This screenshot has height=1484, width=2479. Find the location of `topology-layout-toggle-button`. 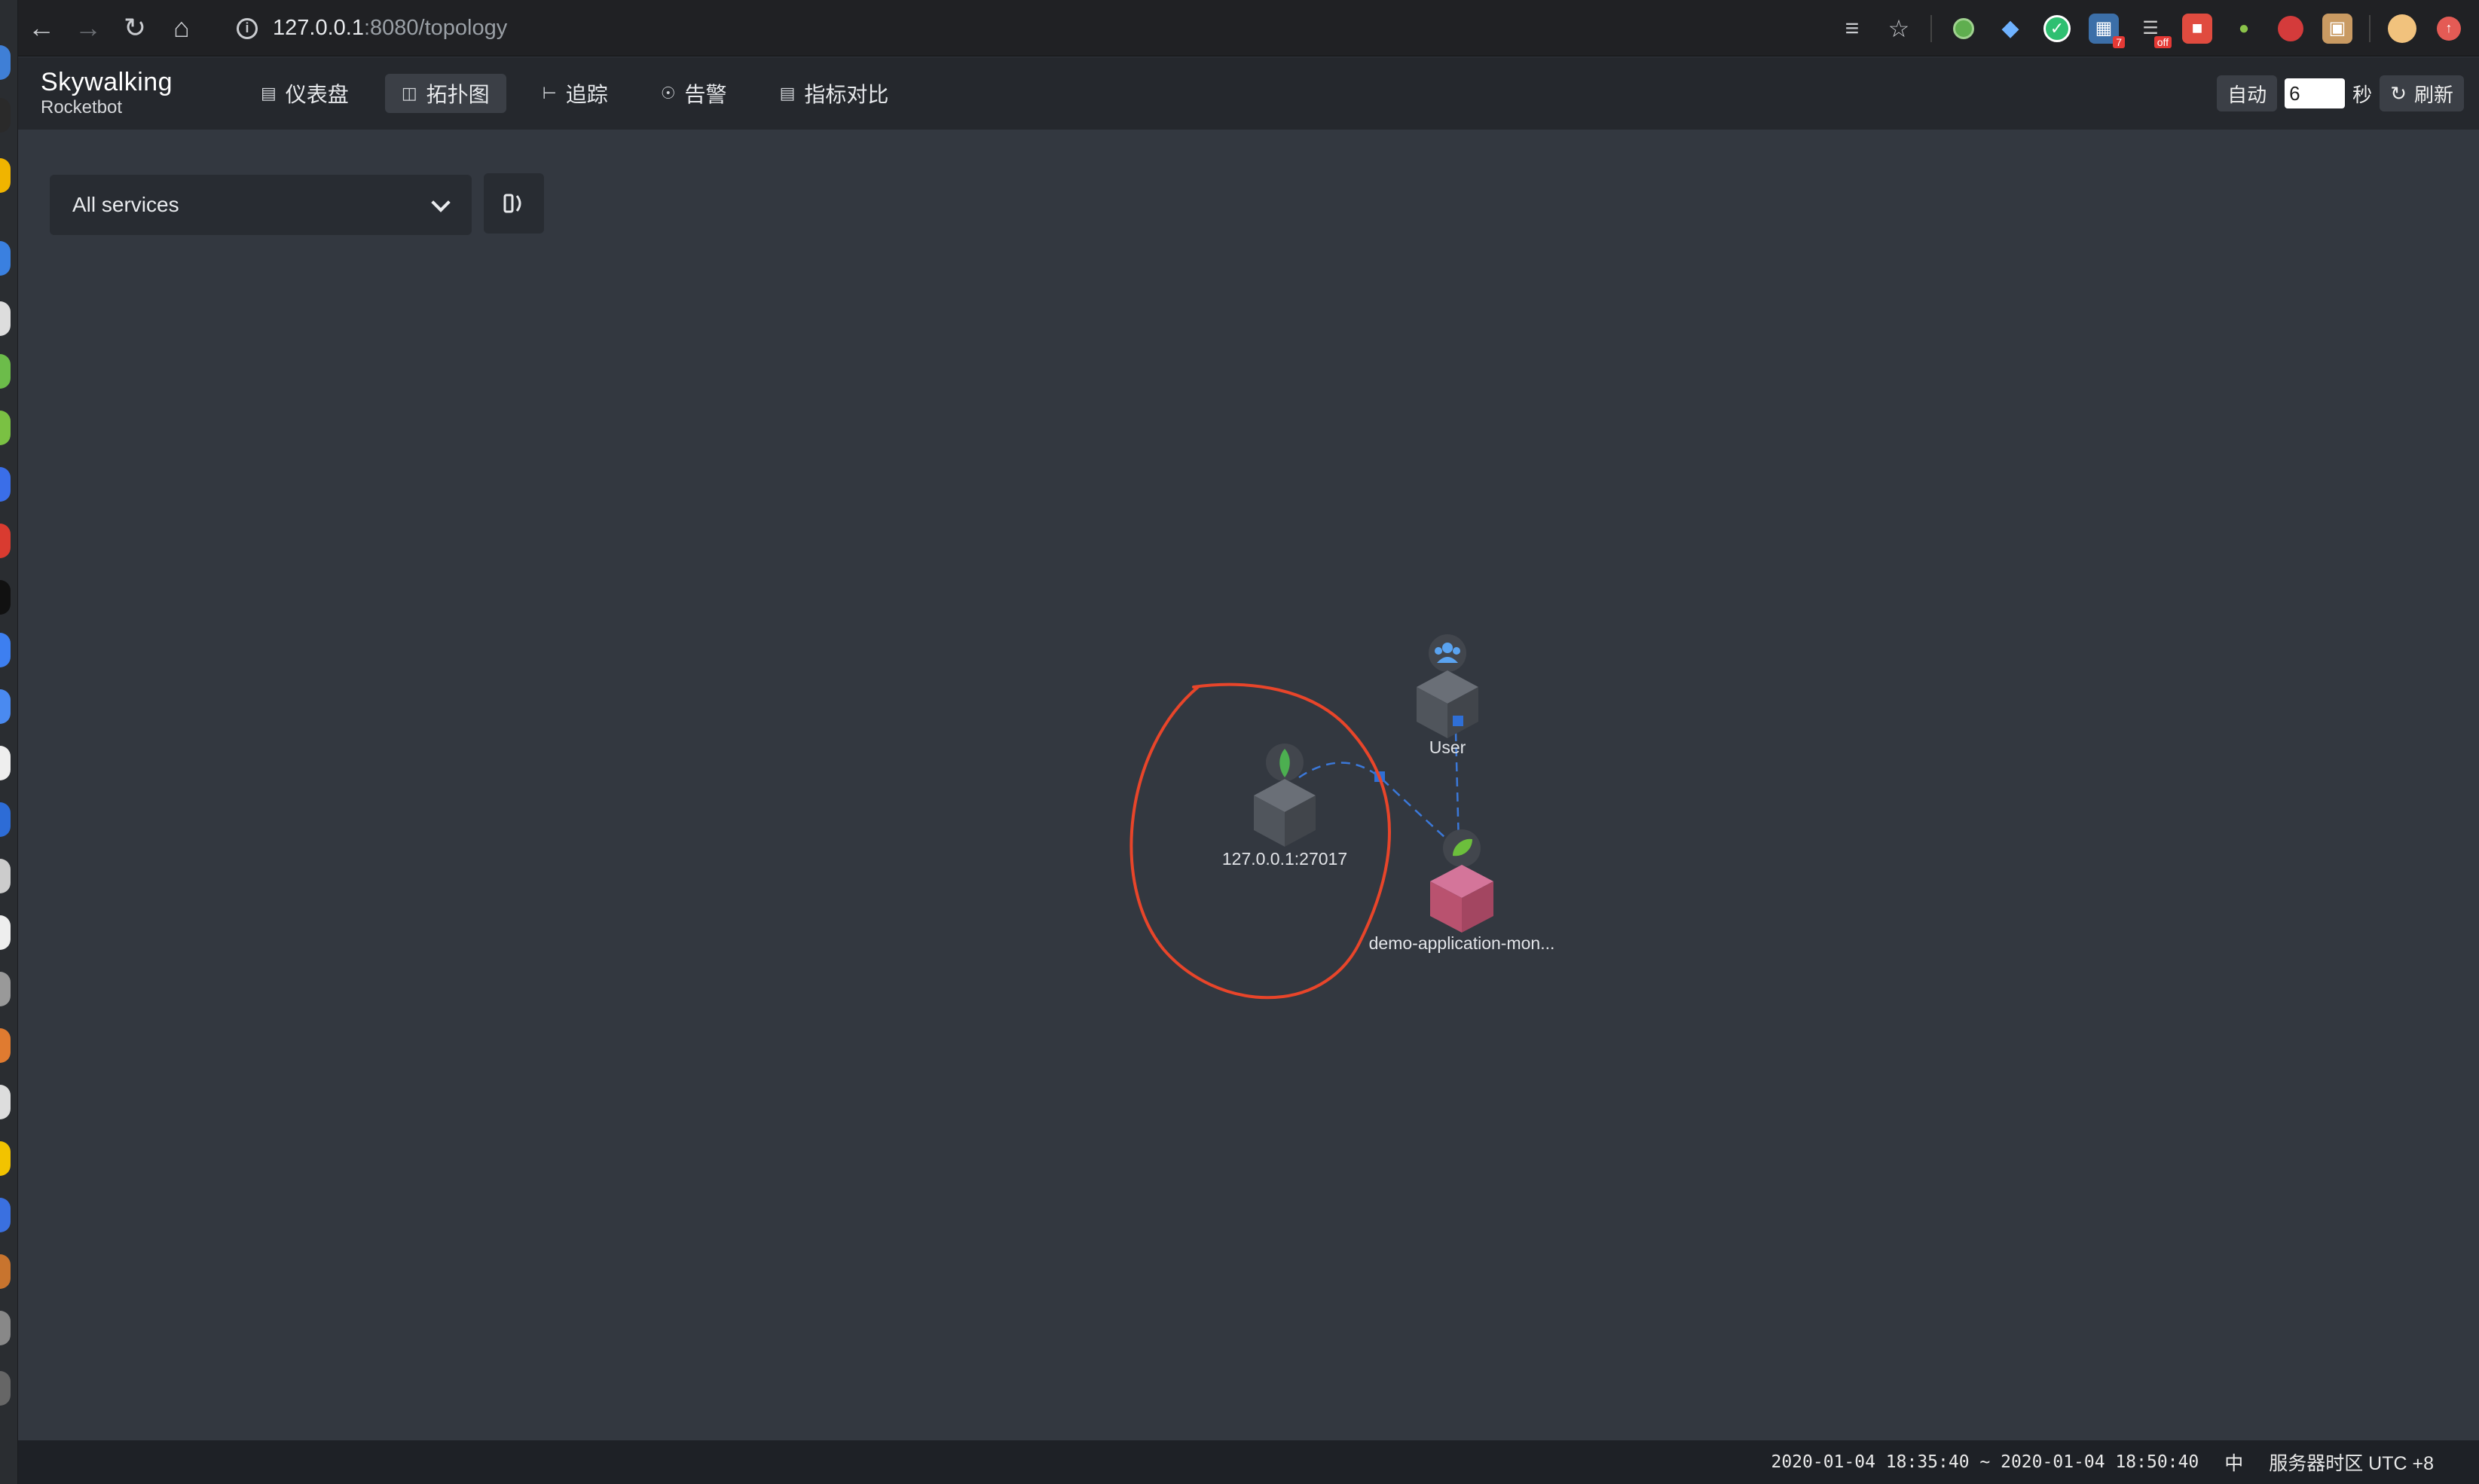

topology-layout-toggle-button is located at coordinates (514, 204).